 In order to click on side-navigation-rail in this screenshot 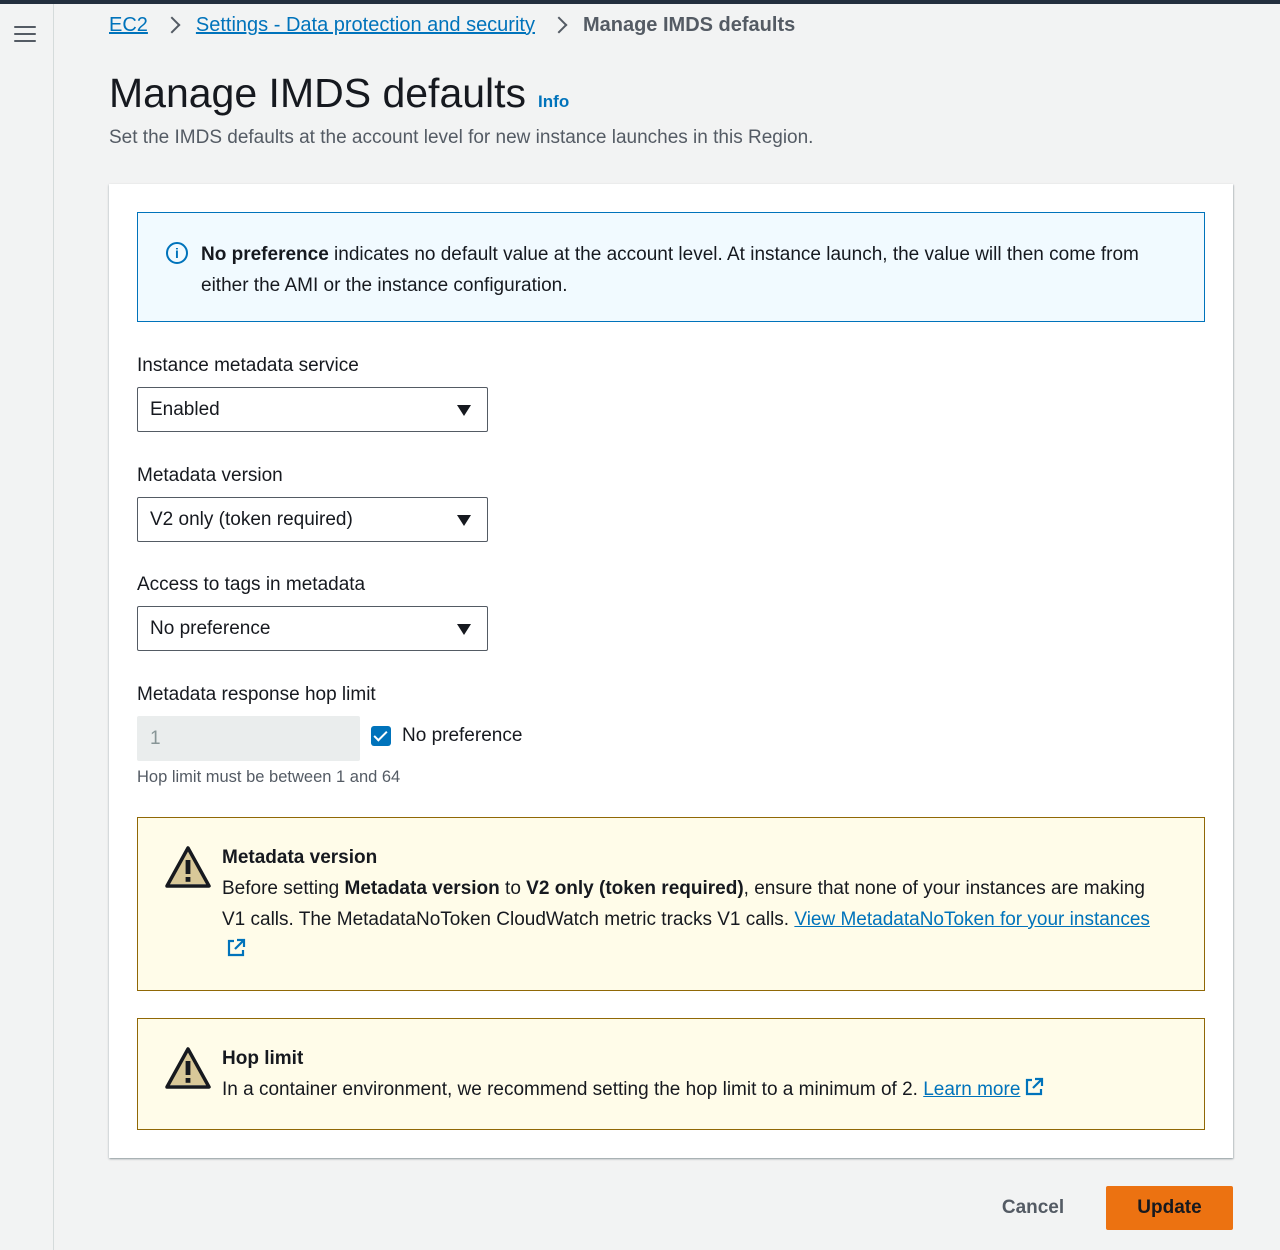, I will do `click(27, 627)`.